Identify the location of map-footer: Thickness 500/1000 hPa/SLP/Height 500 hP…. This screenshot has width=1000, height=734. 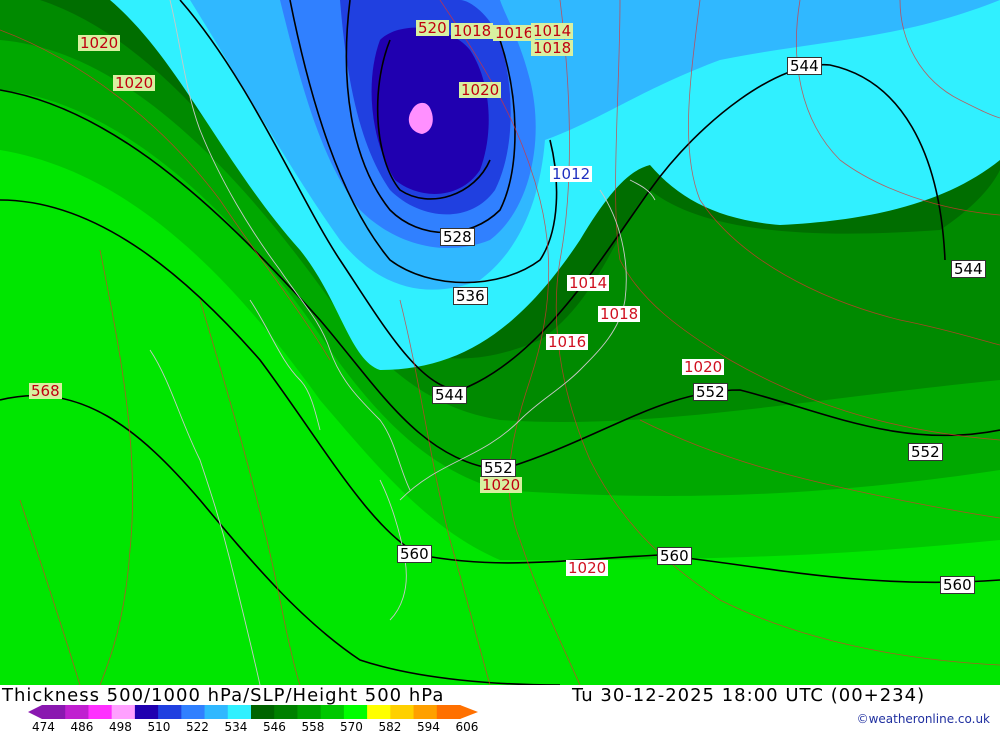
(500, 709).